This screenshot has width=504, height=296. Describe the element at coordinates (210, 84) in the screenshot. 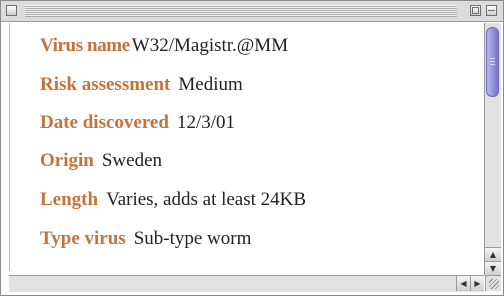

I see `field-value: Medium` at that location.